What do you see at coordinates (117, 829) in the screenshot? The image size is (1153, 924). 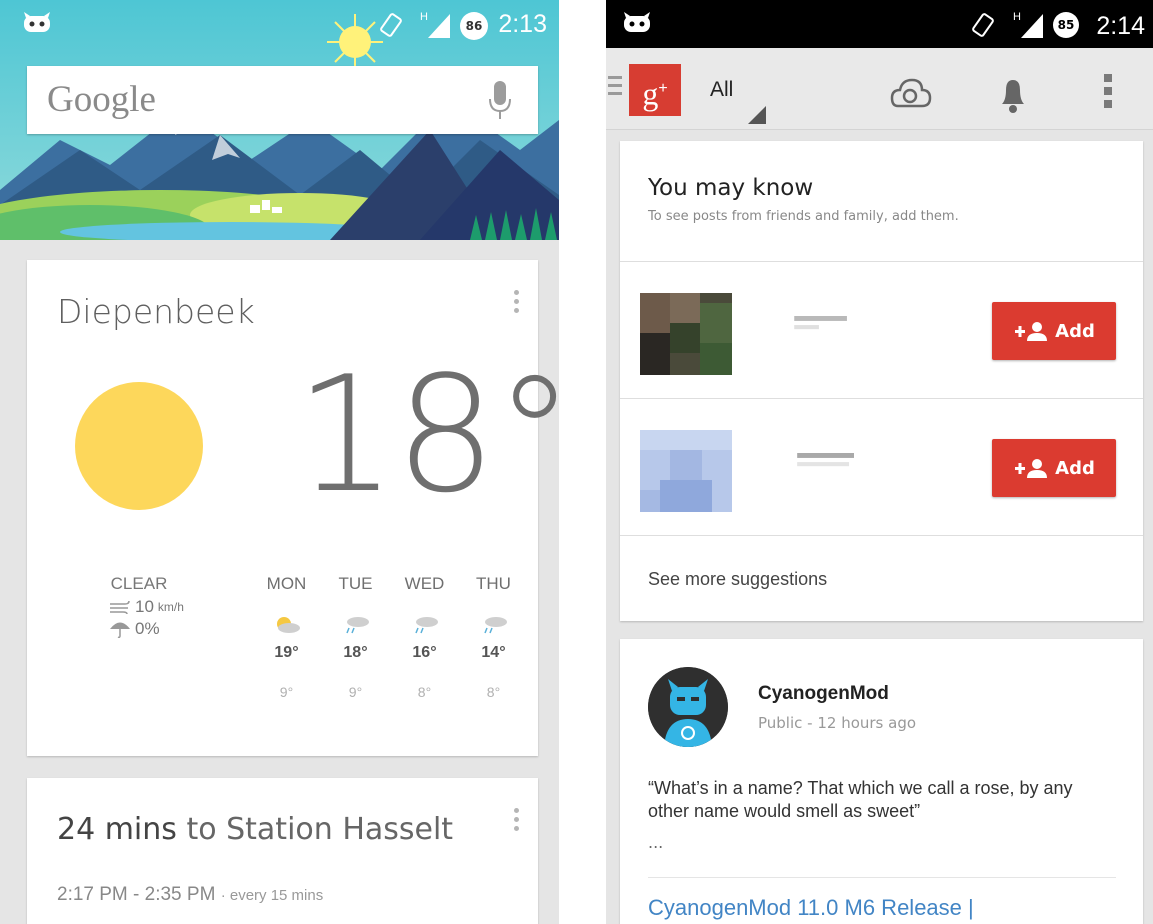 I see `commute-duration: 24 mins` at bounding box center [117, 829].